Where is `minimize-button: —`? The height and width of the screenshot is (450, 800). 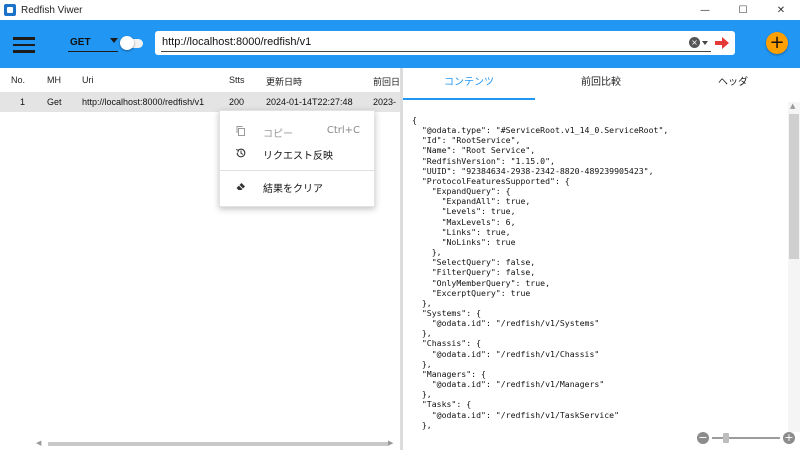 minimize-button: — is located at coordinates (705, 10).